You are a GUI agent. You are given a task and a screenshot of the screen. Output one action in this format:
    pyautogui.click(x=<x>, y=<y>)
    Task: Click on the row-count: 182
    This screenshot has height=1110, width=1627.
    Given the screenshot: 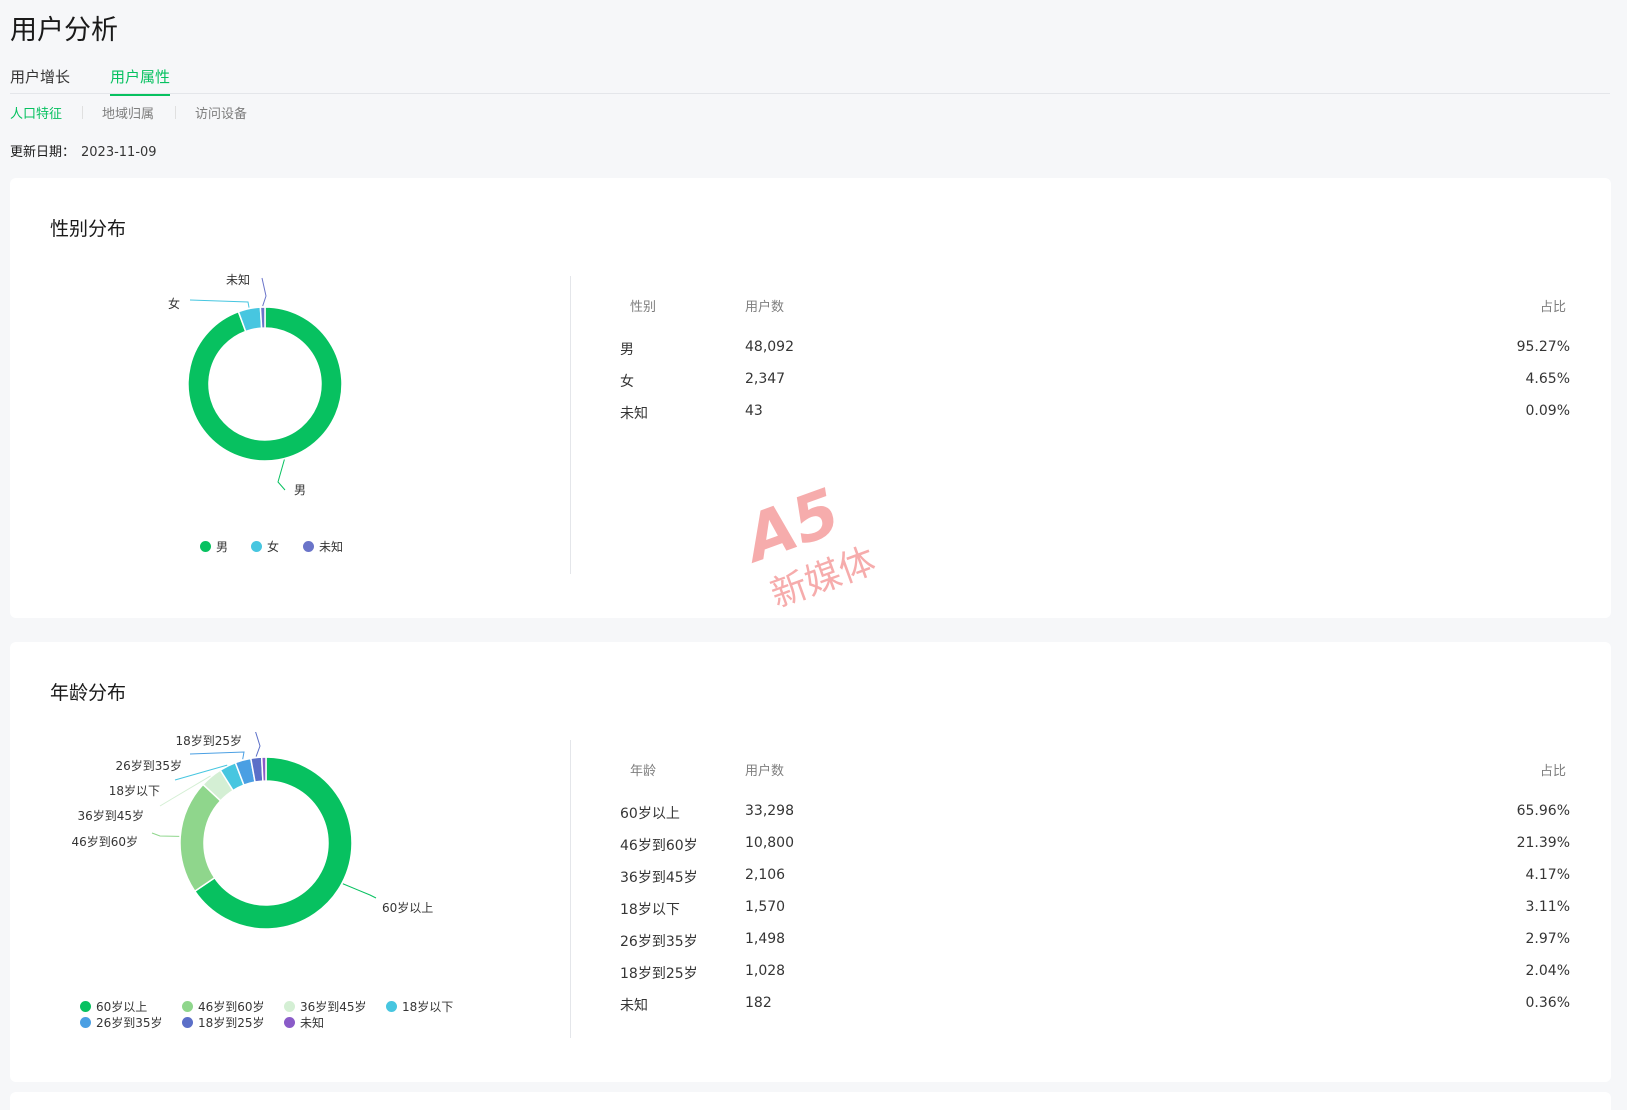 What is the action you would take?
    pyautogui.click(x=758, y=1003)
    